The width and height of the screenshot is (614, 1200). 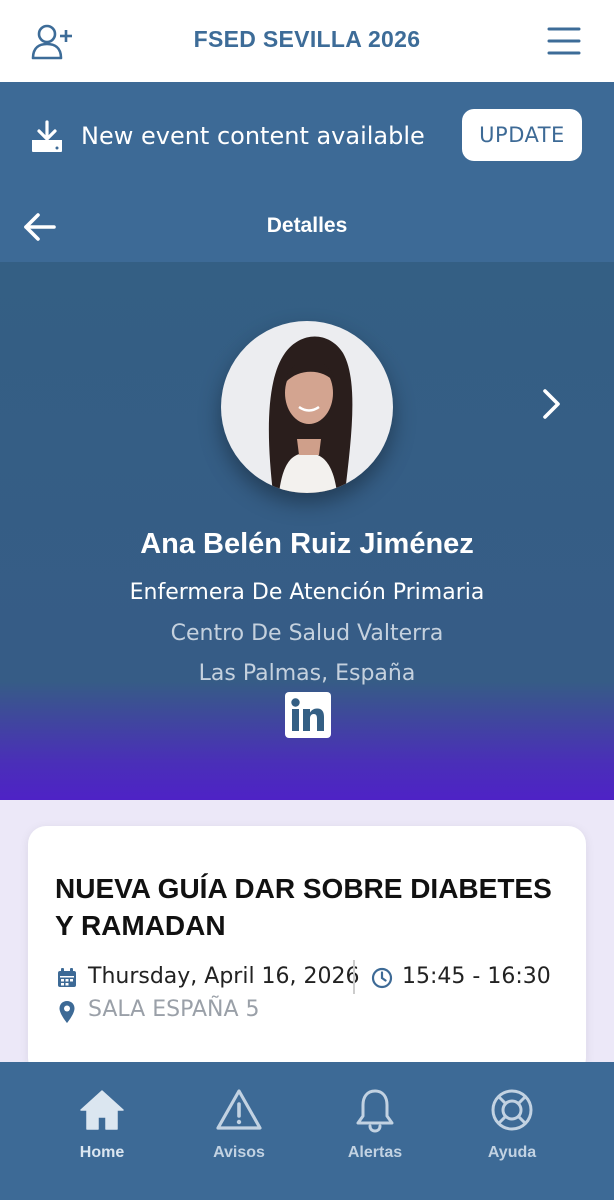 What do you see at coordinates (239, 1131) in the screenshot?
I see `tab-avisos: Avisos` at bounding box center [239, 1131].